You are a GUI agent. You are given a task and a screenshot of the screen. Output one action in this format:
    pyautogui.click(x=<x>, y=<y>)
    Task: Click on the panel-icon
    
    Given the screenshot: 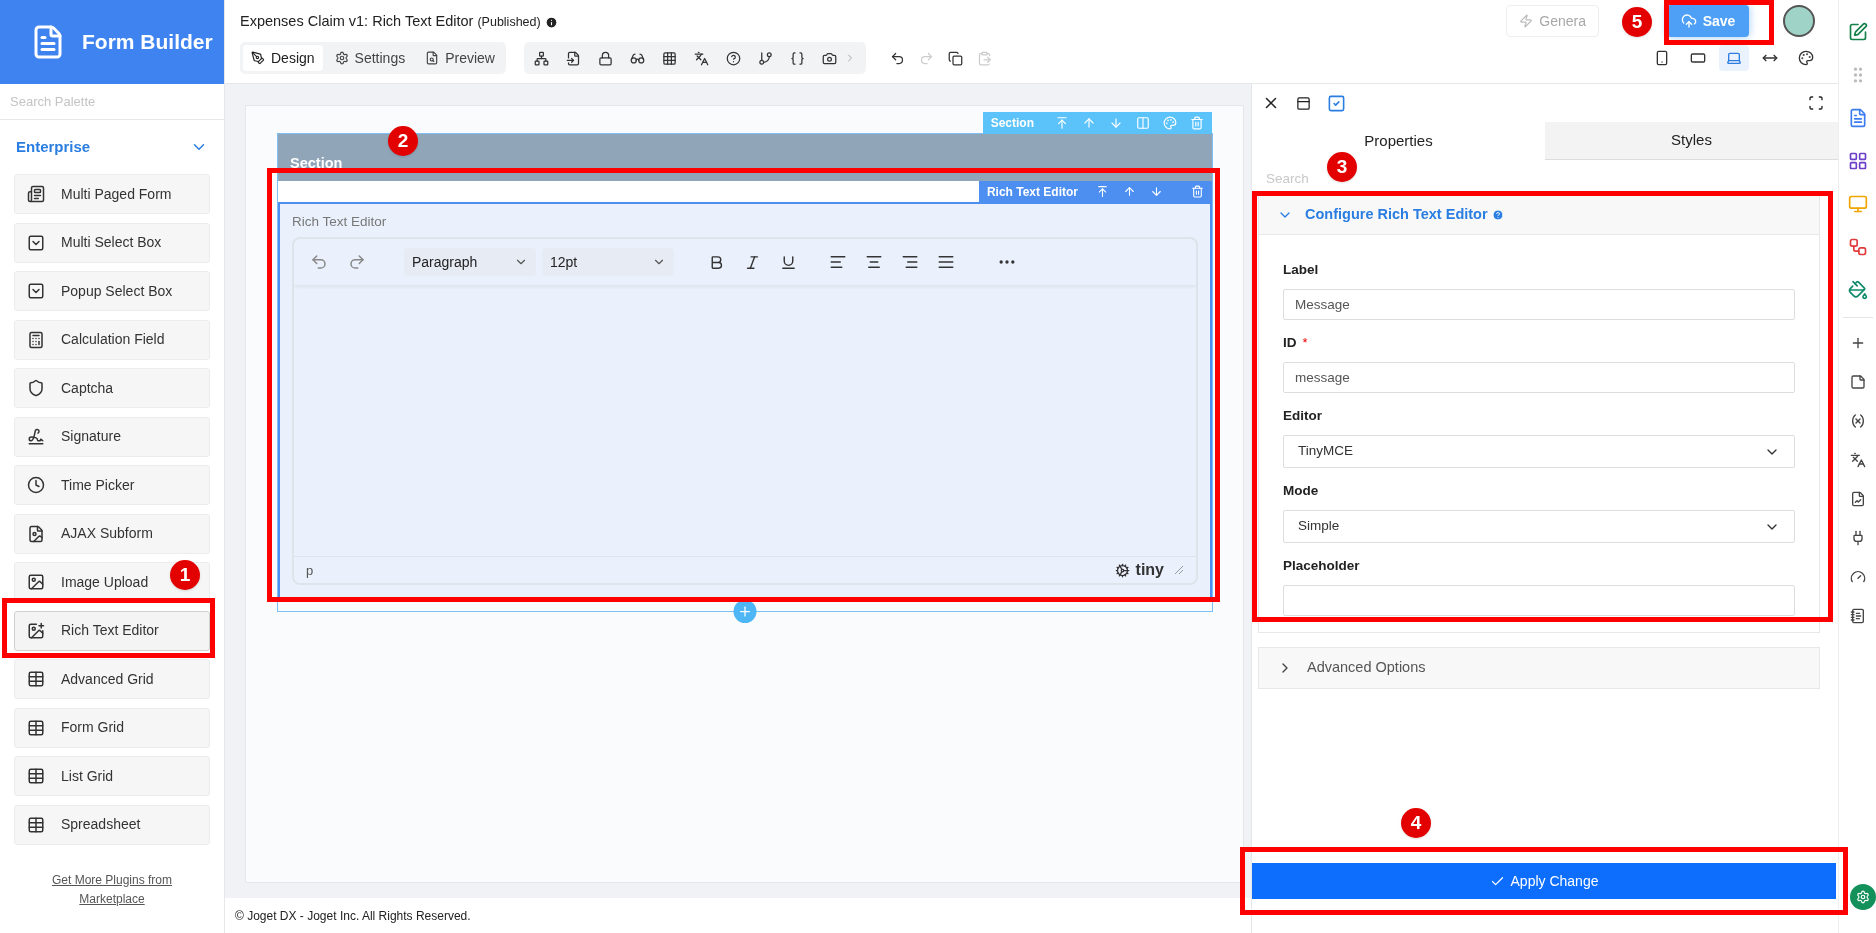 What is the action you would take?
    pyautogui.click(x=1303, y=103)
    